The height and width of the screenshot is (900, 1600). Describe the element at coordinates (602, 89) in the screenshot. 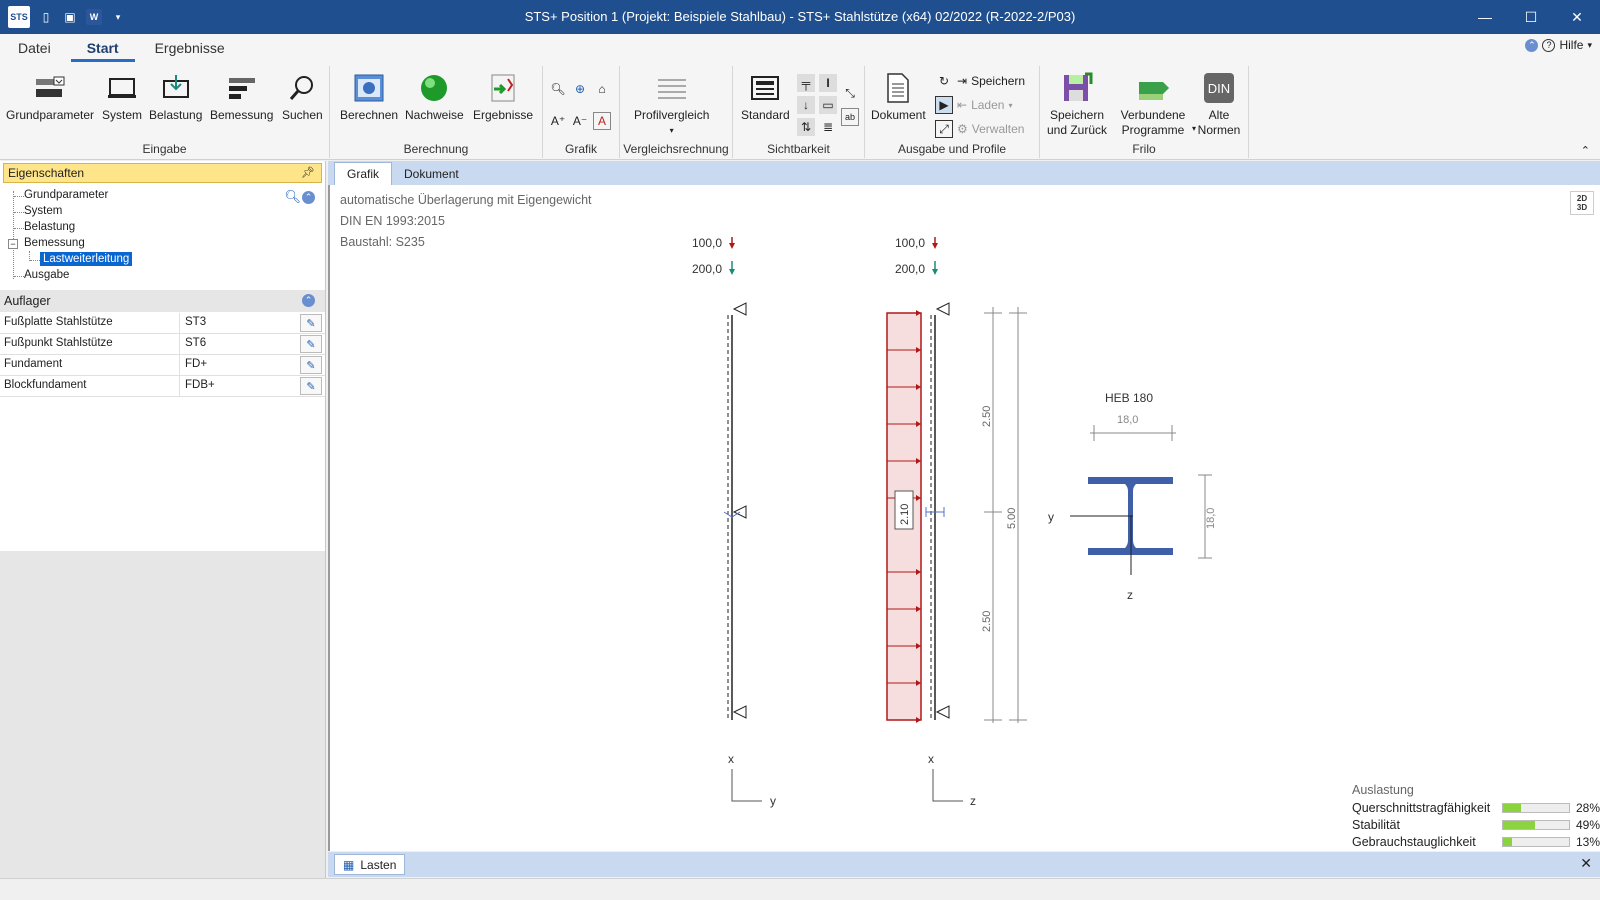

I see `home-view-icon: ⌂` at that location.